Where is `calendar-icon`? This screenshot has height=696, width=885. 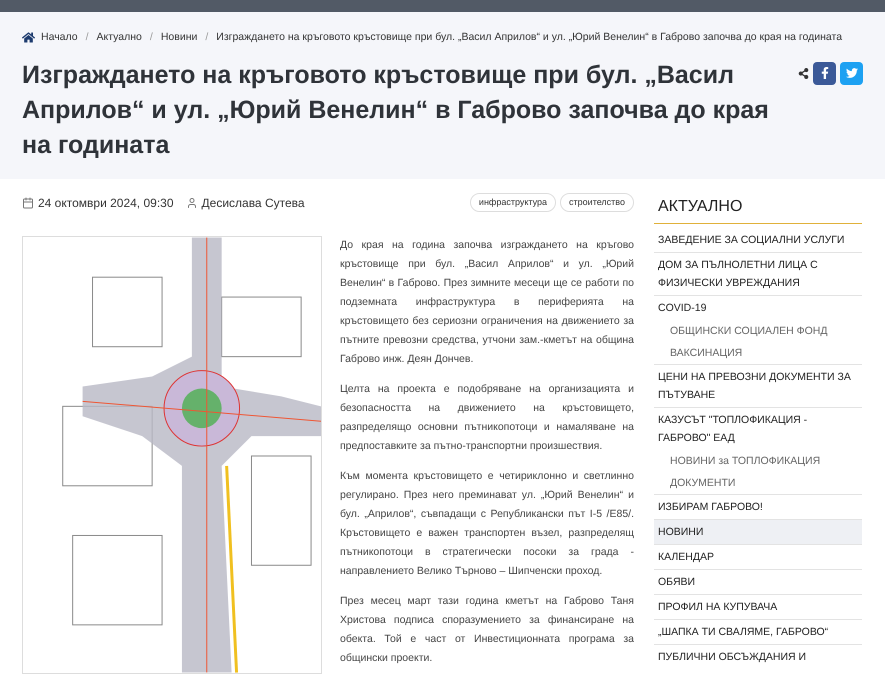 calendar-icon is located at coordinates (28, 202).